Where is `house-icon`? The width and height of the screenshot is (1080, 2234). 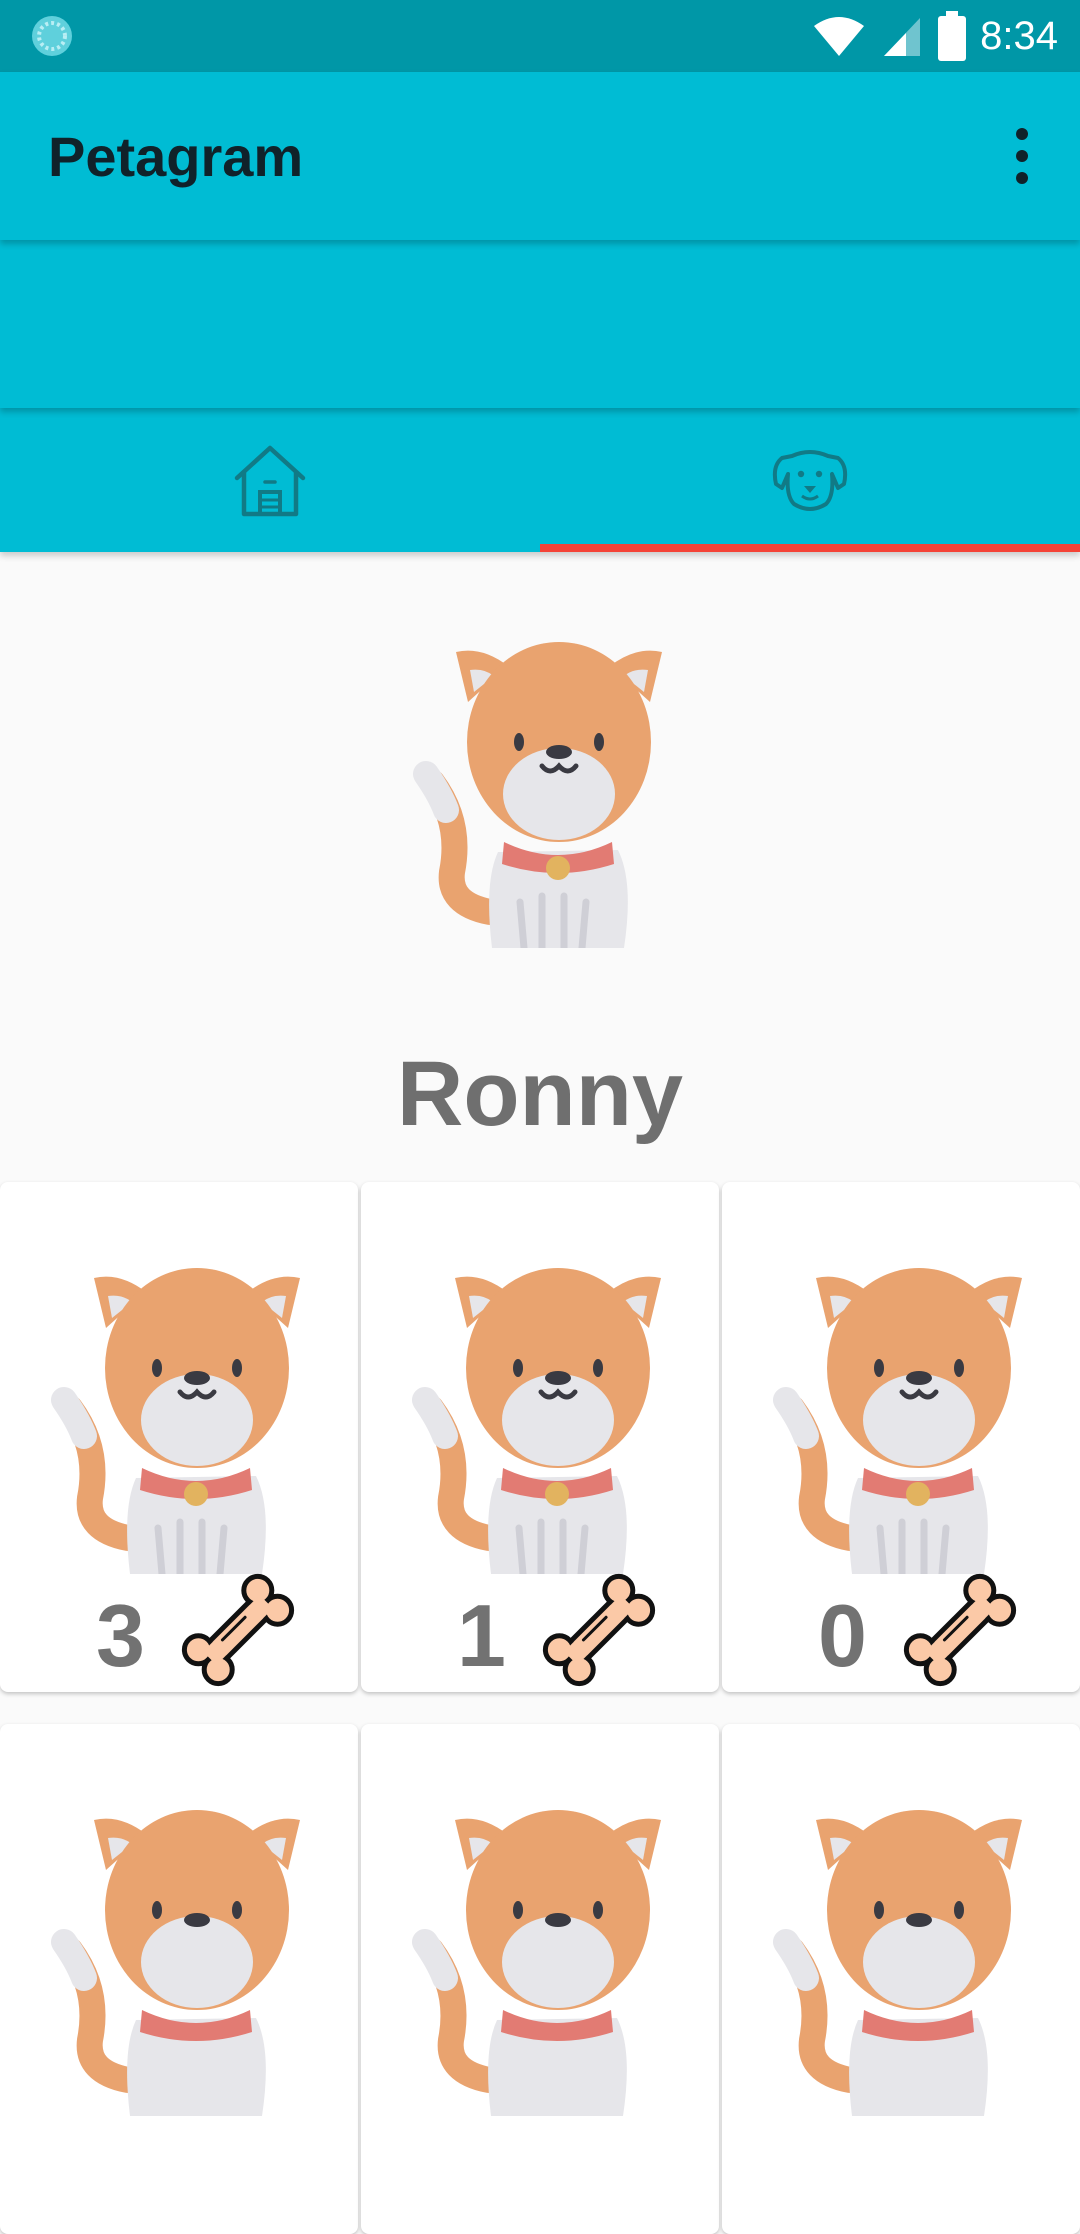 house-icon is located at coordinates (270, 481).